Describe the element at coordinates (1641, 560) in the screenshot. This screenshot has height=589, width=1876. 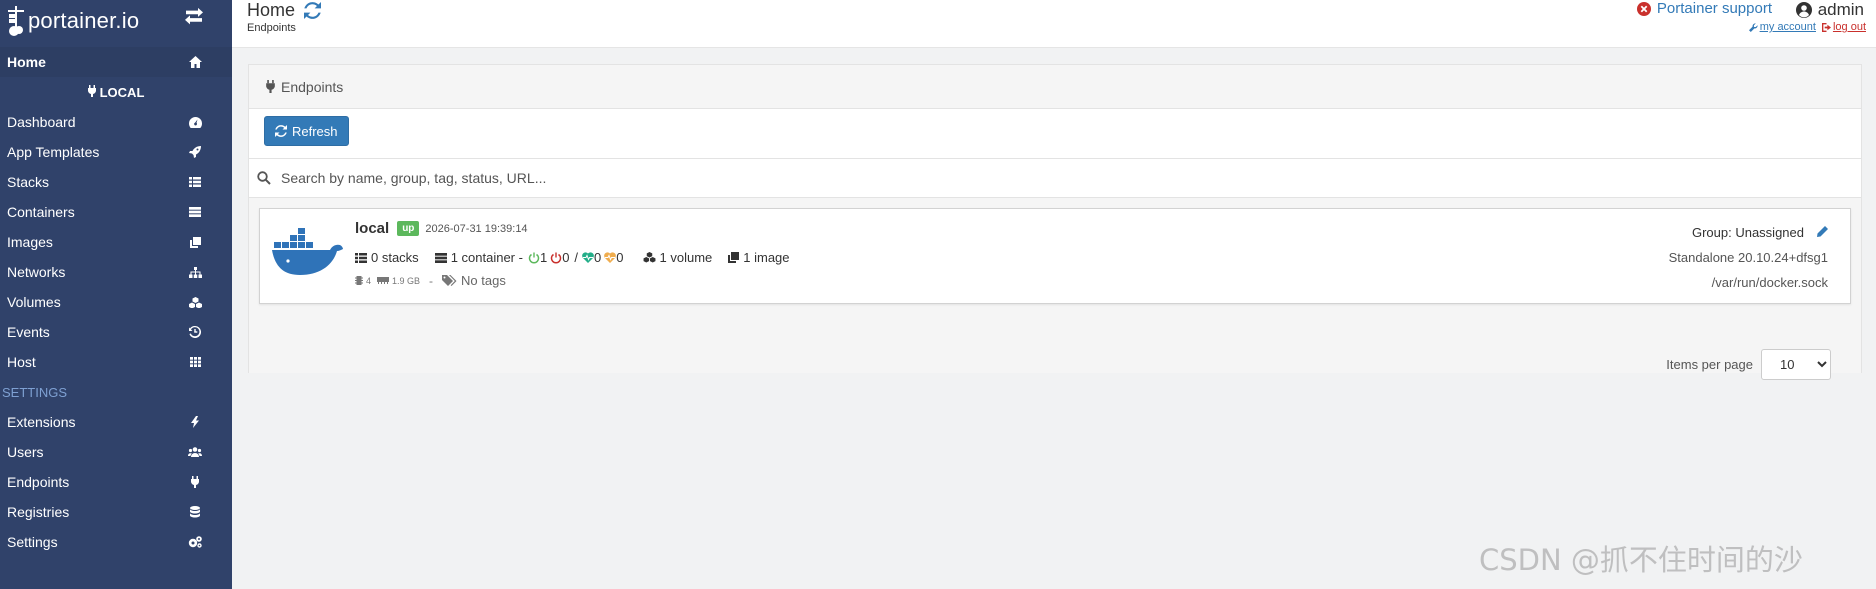
I see `watermark: CSDN @抓不住时间的沙` at that location.